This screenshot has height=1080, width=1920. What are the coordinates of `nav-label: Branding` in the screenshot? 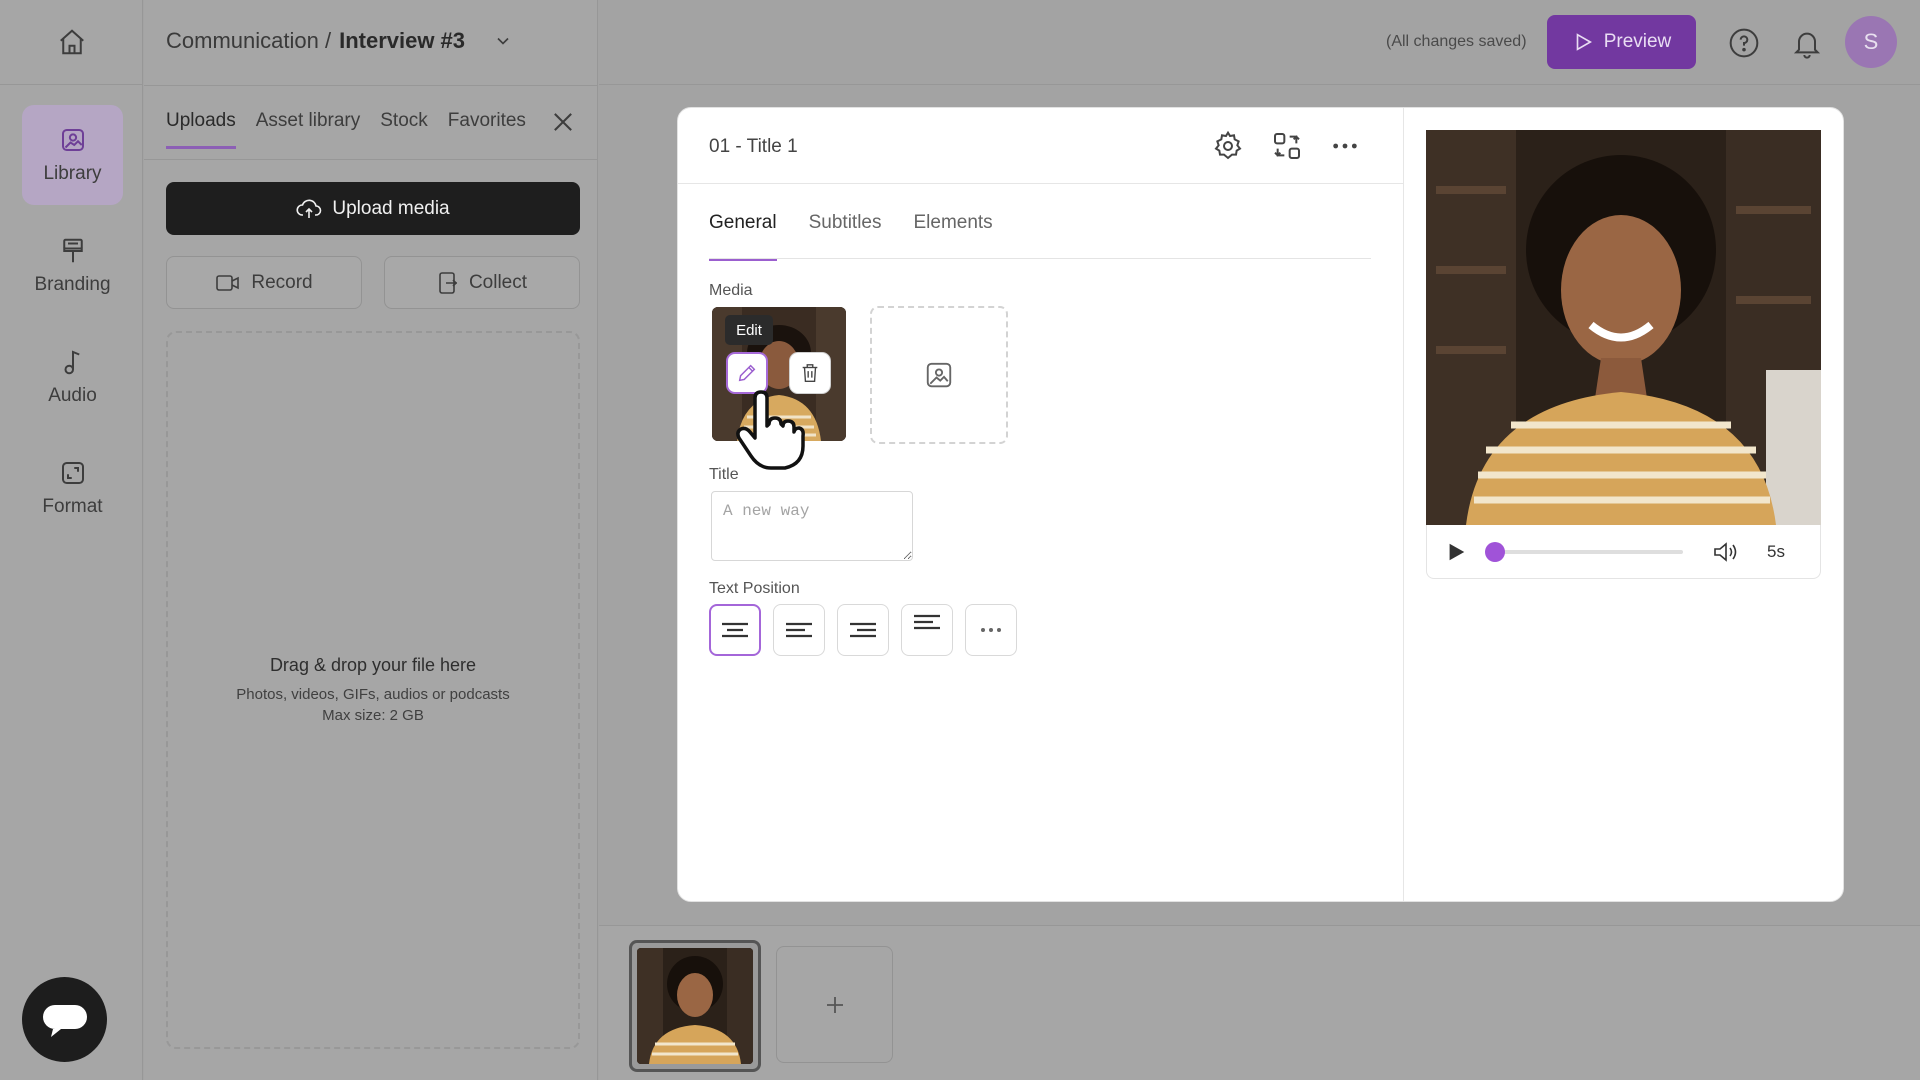 It's located at (72, 284).